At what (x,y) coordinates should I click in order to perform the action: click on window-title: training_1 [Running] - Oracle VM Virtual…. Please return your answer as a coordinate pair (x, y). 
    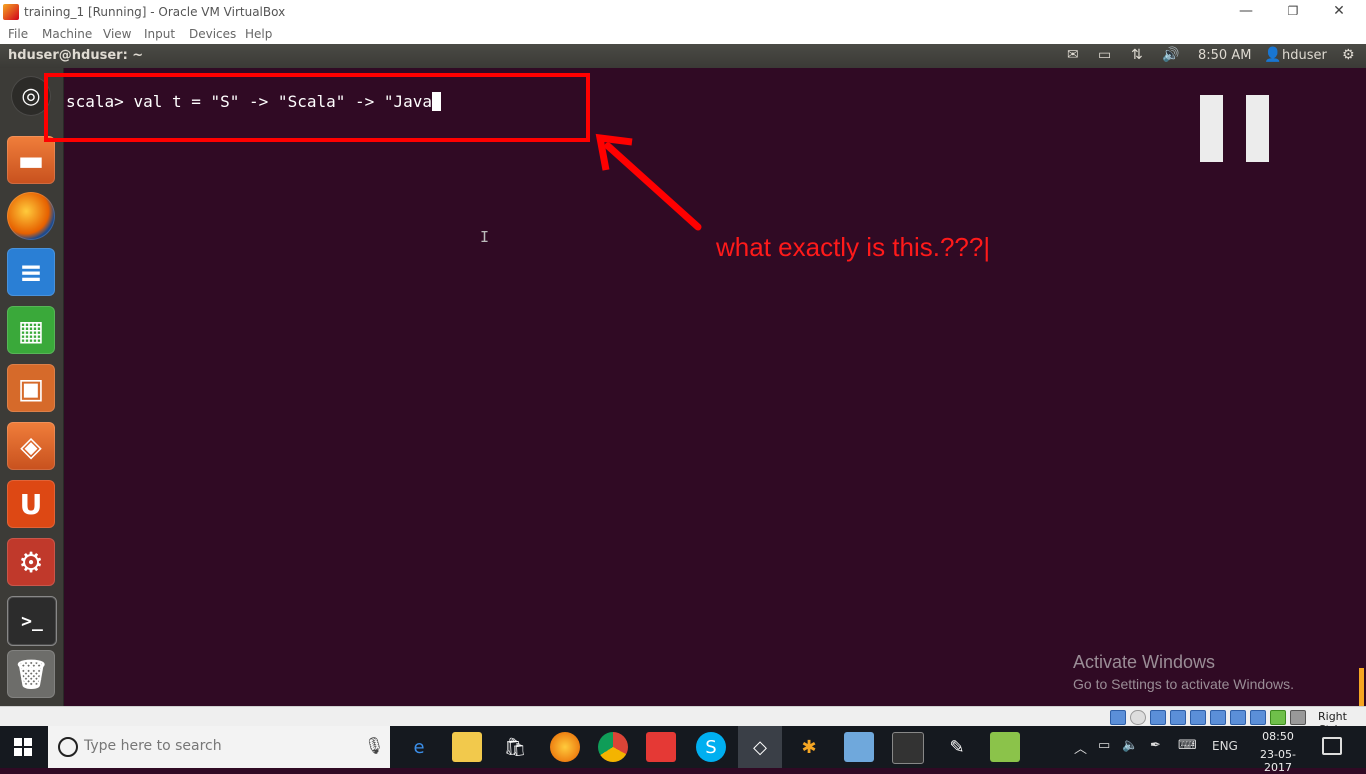
    Looking at the image, I should click on (155, 12).